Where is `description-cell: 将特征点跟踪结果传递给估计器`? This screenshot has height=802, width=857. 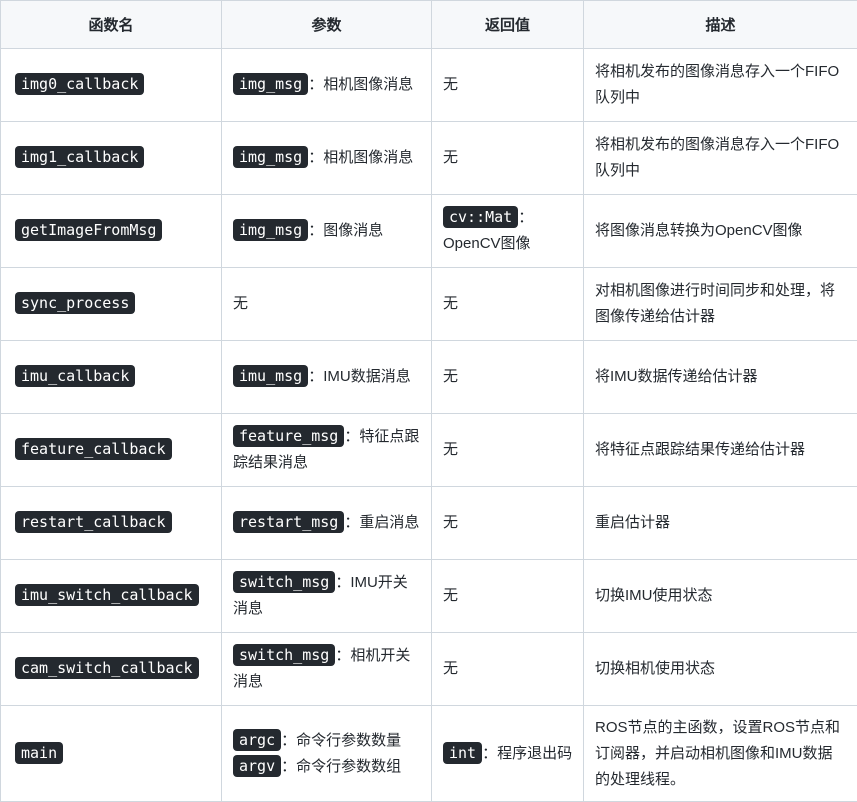
description-cell: 将特征点跟踪结果传递给估计器 is located at coordinates (720, 450).